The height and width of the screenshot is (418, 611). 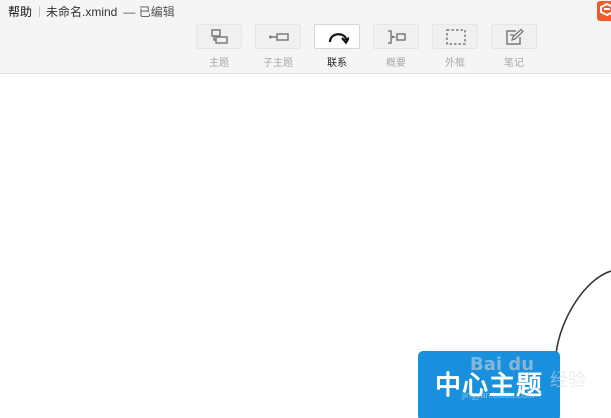 I want to click on topic-tool: 主题, so click(x=220, y=46).